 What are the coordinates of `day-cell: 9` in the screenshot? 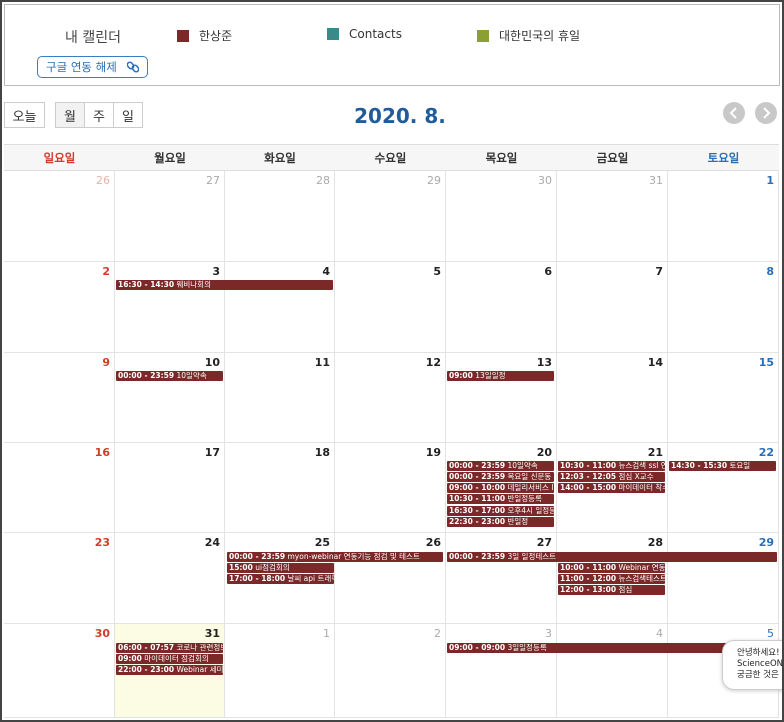 It's located at (59, 398).